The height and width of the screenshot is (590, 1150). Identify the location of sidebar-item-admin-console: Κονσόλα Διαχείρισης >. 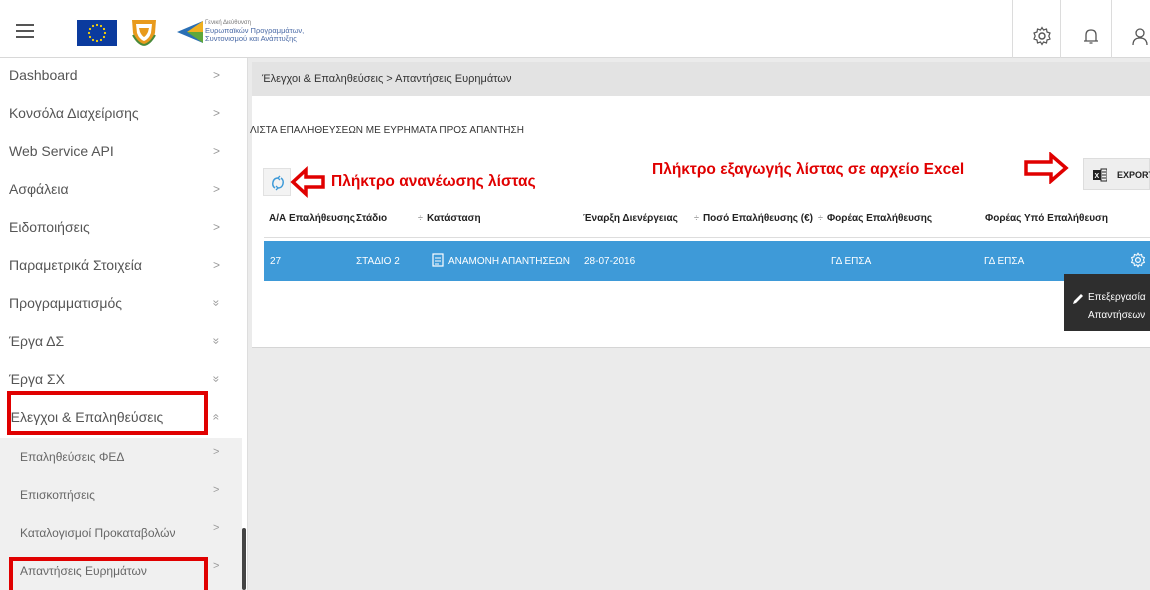
(124, 115).